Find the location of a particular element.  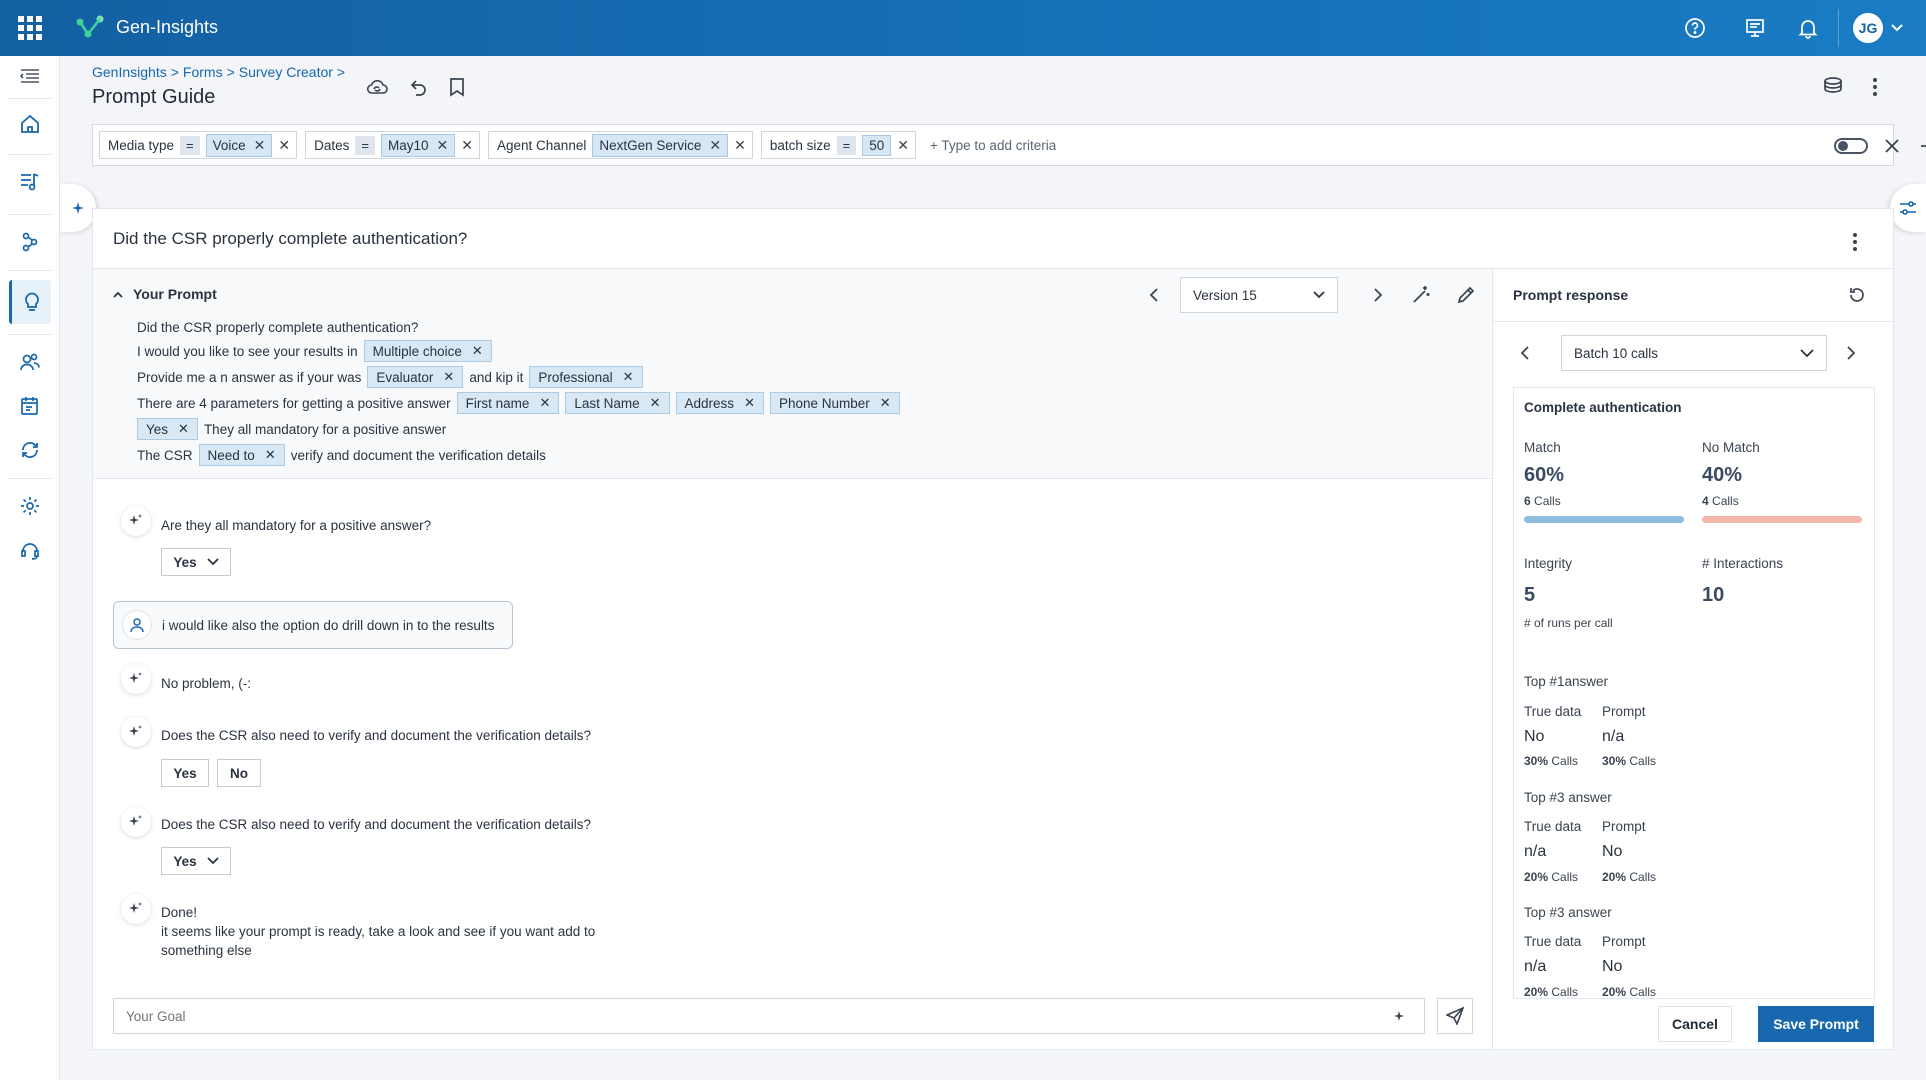

layers-icon is located at coordinates (1833, 87).